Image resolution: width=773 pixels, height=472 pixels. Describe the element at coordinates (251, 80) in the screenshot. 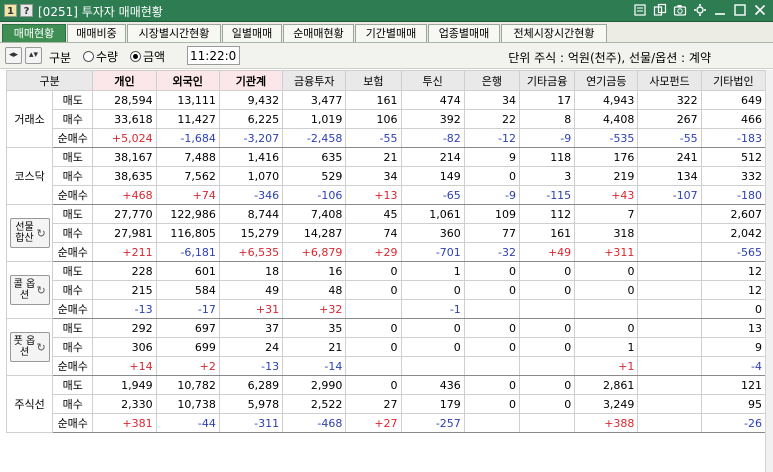

I see `header-institution-total: 기관계` at that location.